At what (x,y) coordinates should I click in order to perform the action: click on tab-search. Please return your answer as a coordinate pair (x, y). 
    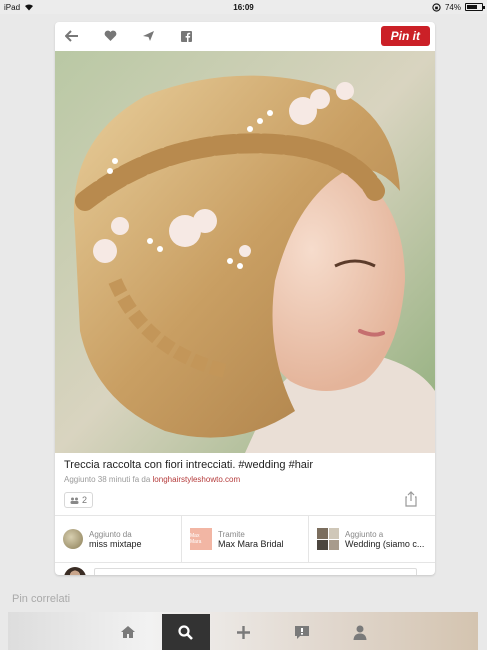
    Looking at the image, I should click on (185, 632).